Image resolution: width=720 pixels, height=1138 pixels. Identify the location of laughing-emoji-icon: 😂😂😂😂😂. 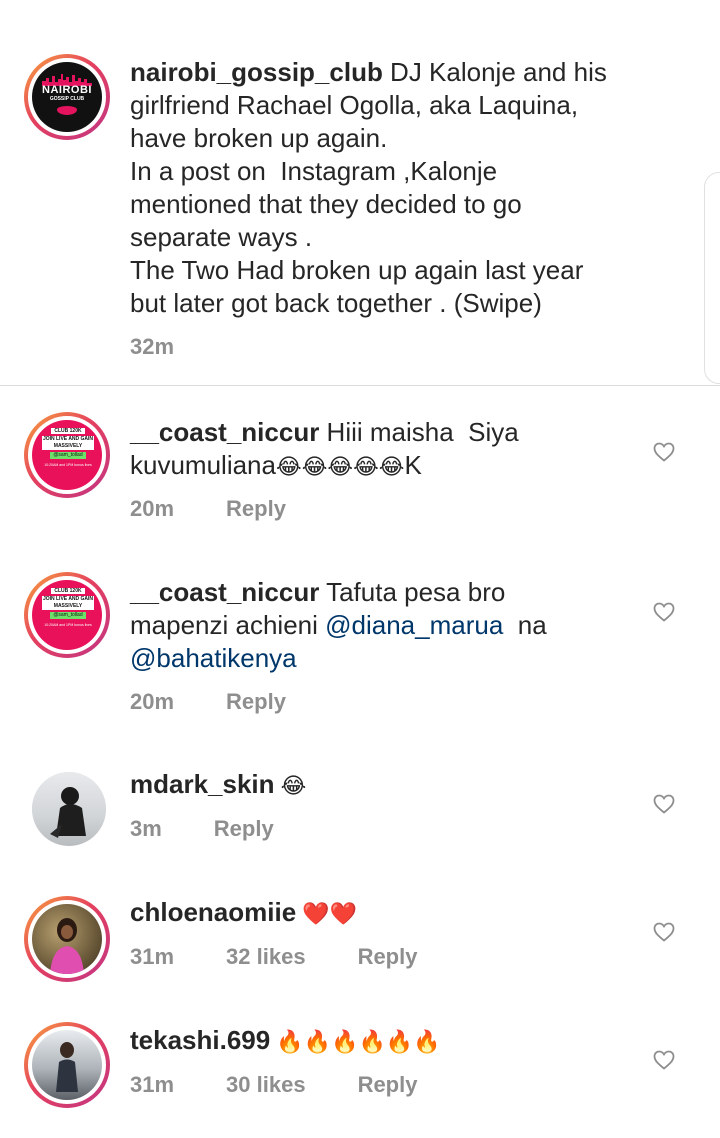
(340, 466).